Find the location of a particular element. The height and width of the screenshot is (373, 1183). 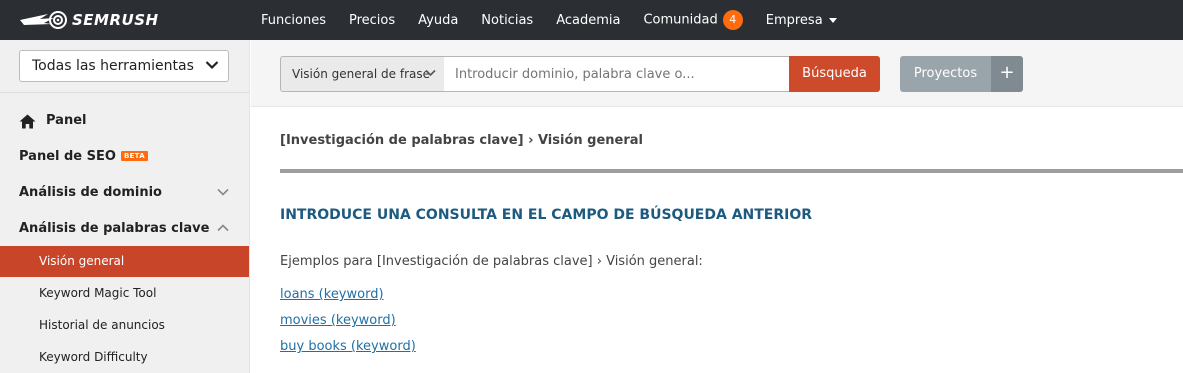

nav-empresa: Empresa is located at coordinates (801, 20).